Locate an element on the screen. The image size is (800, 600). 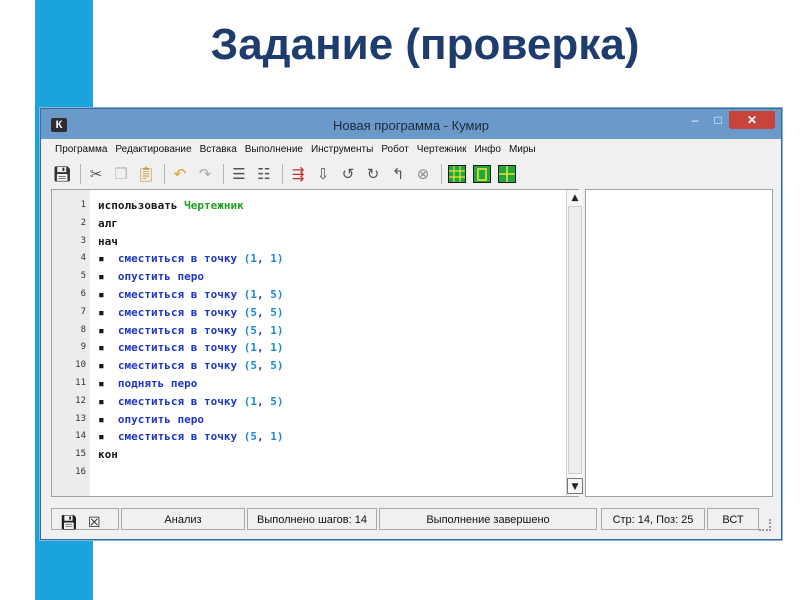
status-insert-mode: ВСТ is located at coordinates (733, 519).